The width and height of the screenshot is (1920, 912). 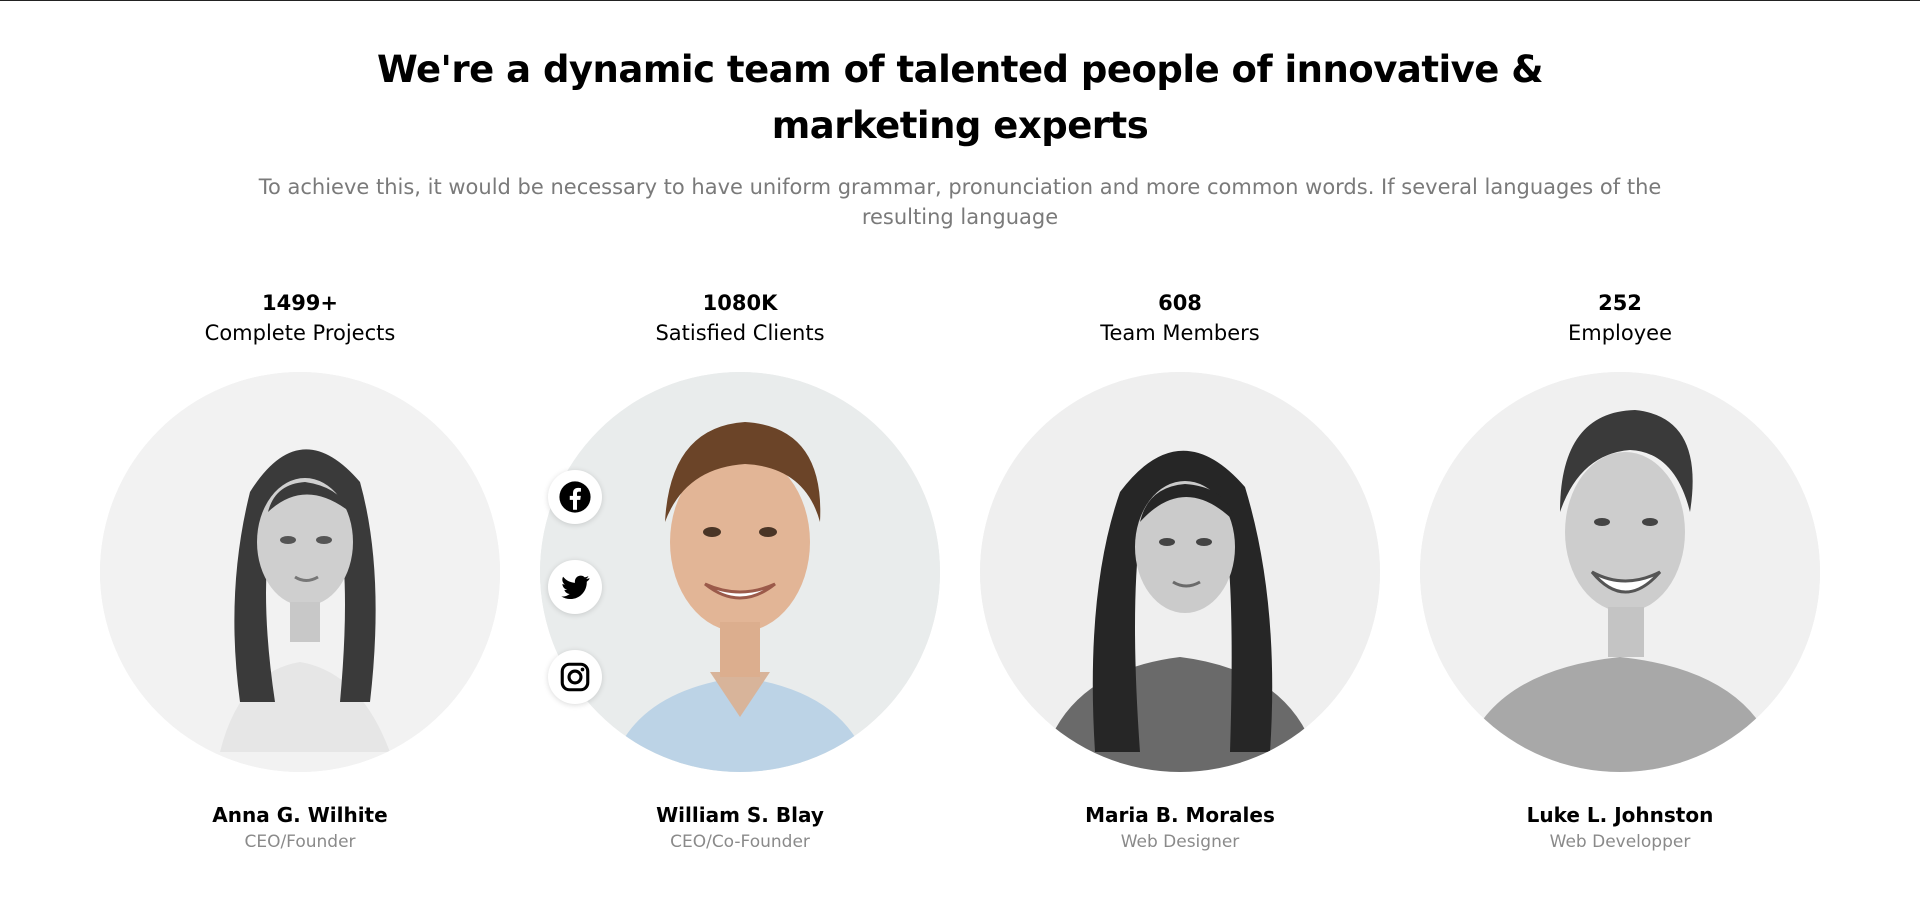 I want to click on instagram-icon, so click(x=575, y=677).